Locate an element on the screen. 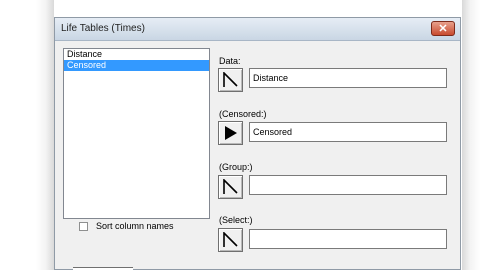  arrow-filled-icon is located at coordinates (231, 133).